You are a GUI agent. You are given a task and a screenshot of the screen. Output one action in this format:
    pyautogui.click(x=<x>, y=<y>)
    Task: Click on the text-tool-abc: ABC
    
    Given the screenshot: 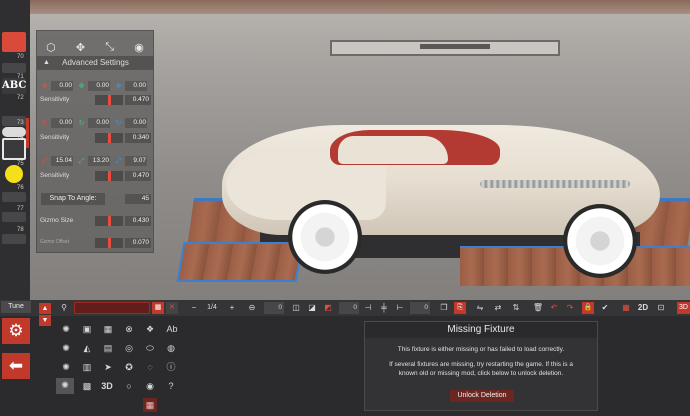 What is the action you would take?
    pyautogui.click(x=14, y=86)
    